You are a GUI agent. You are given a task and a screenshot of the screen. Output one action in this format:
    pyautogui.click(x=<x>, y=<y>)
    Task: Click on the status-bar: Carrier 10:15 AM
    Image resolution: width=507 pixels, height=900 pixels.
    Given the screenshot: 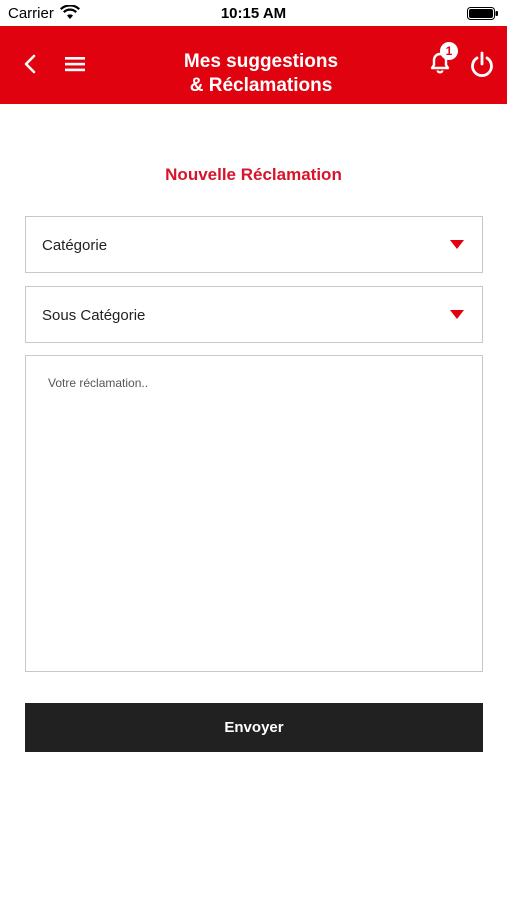 What is the action you would take?
    pyautogui.click(x=253, y=13)
    